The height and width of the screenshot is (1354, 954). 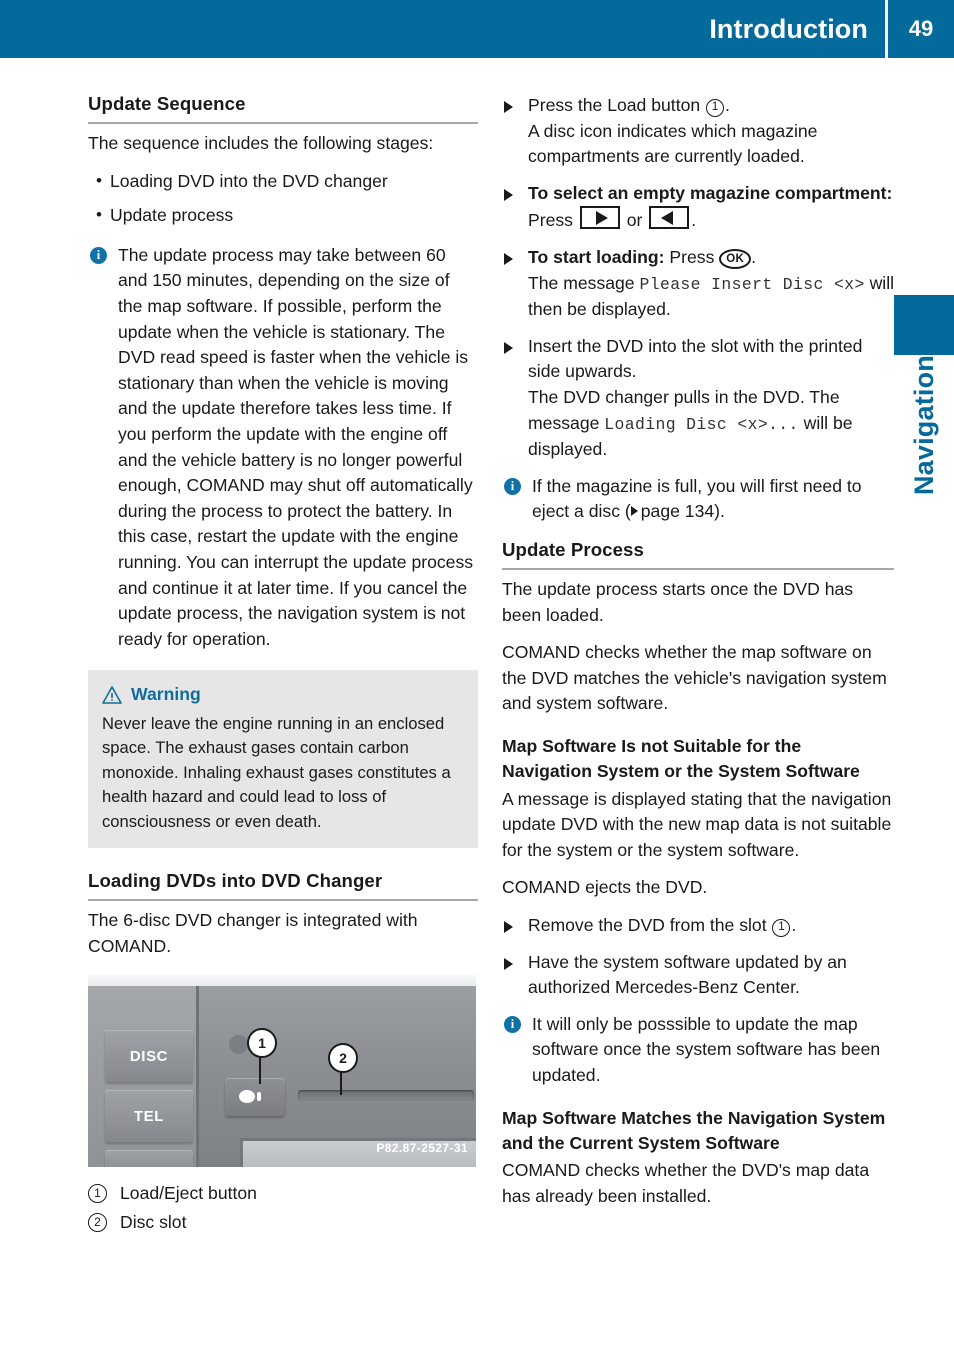 What do you see at coordinates (282, 981) in the screenshot?
I see `figure-top-trim` at bounding box center [282, 981].